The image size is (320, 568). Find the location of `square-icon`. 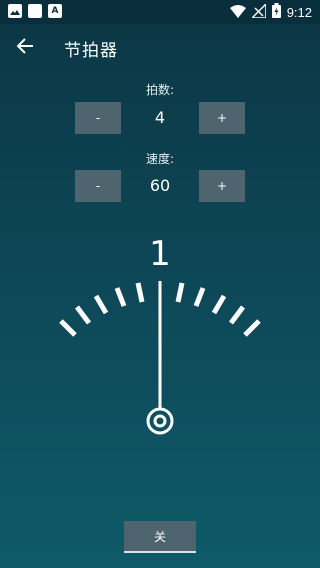

square-icon is located at coordinates (35, 11).